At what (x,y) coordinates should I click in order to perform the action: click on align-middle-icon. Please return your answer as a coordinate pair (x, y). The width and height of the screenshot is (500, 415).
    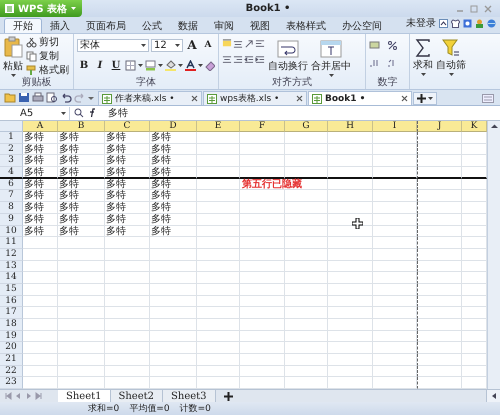
    Looking at the image, I should click on (238, 44).